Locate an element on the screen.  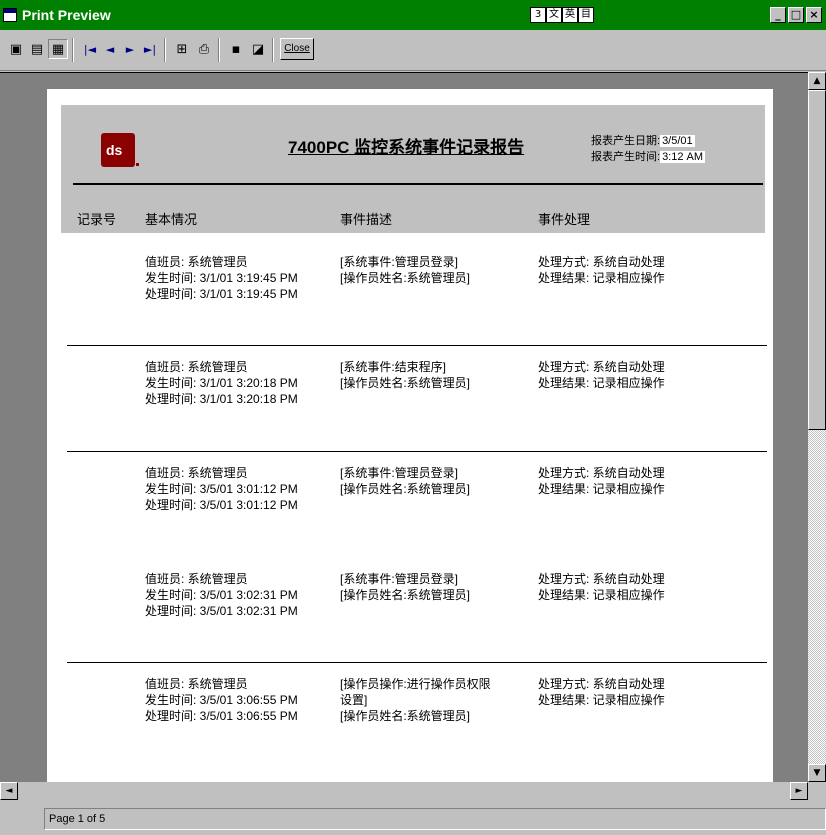
report-title: 7400PC 监控系统事件记录报告 is located at coordinates (406, 147).